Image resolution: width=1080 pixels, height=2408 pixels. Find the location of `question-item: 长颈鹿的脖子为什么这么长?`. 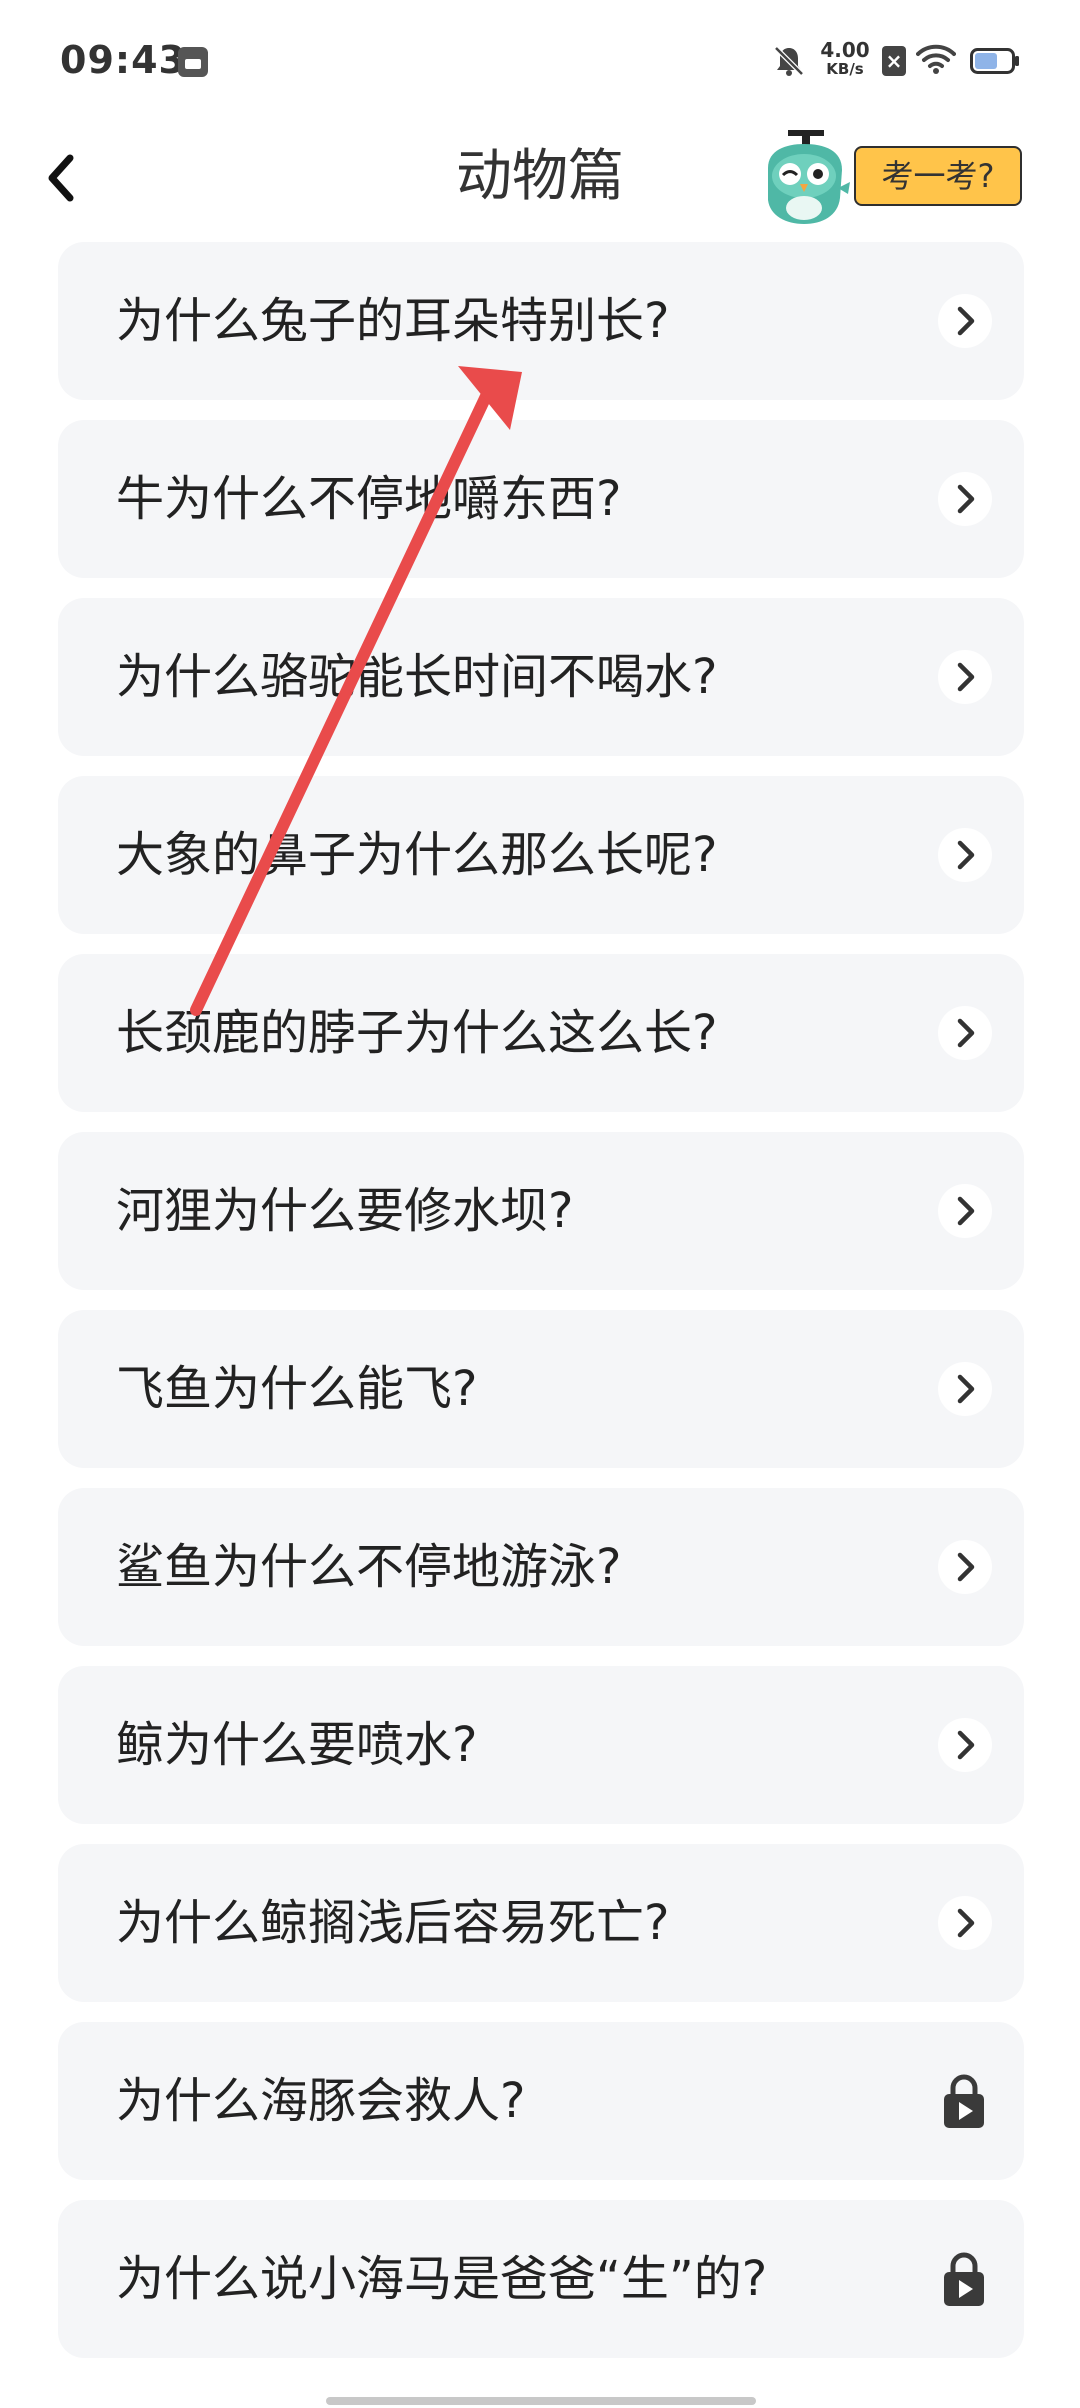

question-item: 长颈鹿的脖子为什么这么长? is located at coordinates (541, 1033).